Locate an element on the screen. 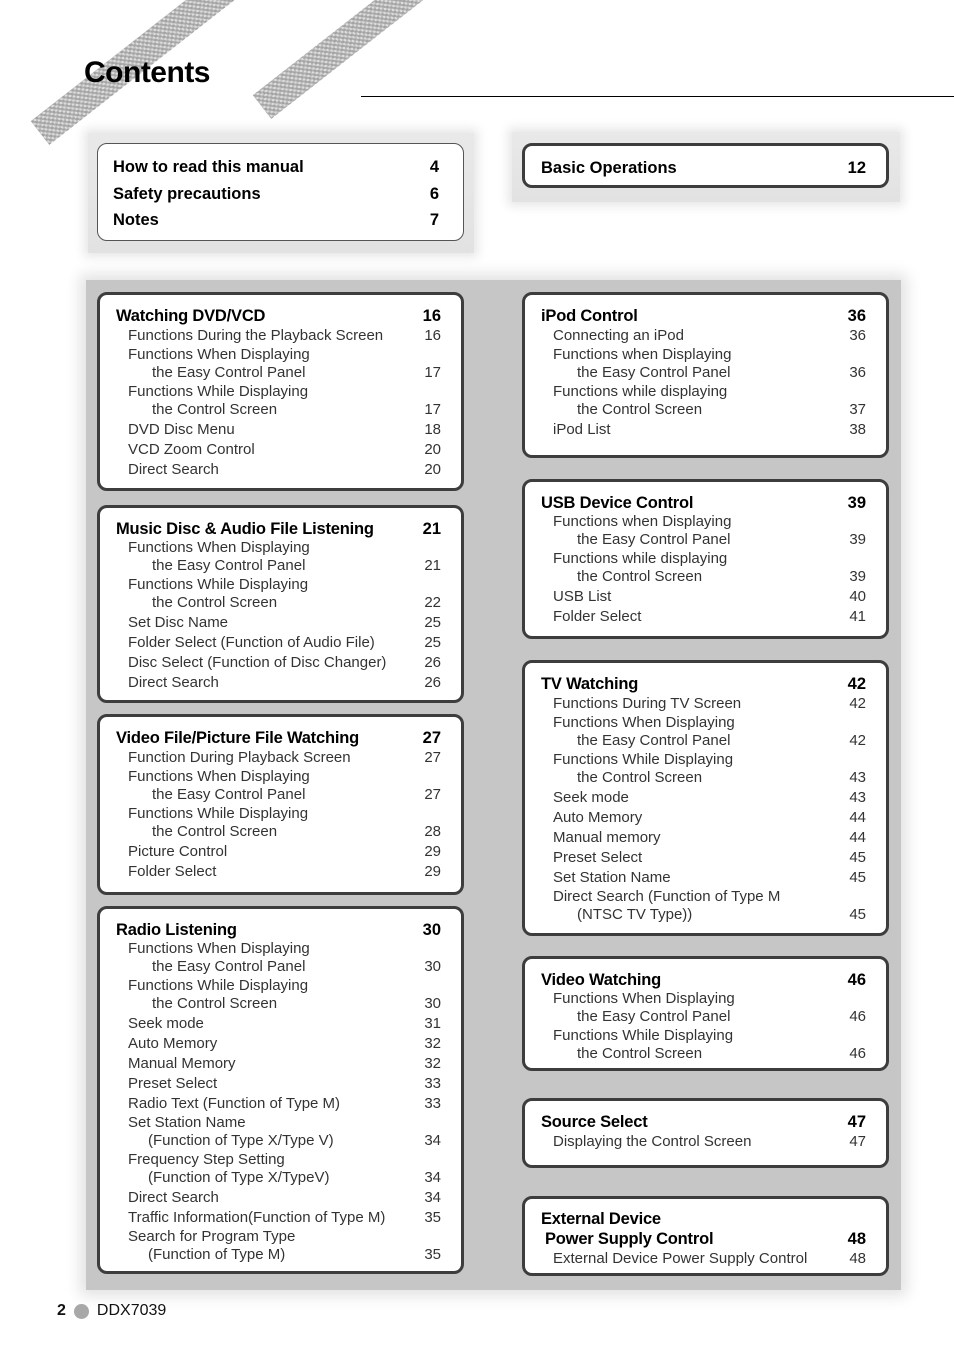 The width and height of the screenshot is (954, 1354). toc-entry: Safety precautions 6 is located at coordinates (276, 194).